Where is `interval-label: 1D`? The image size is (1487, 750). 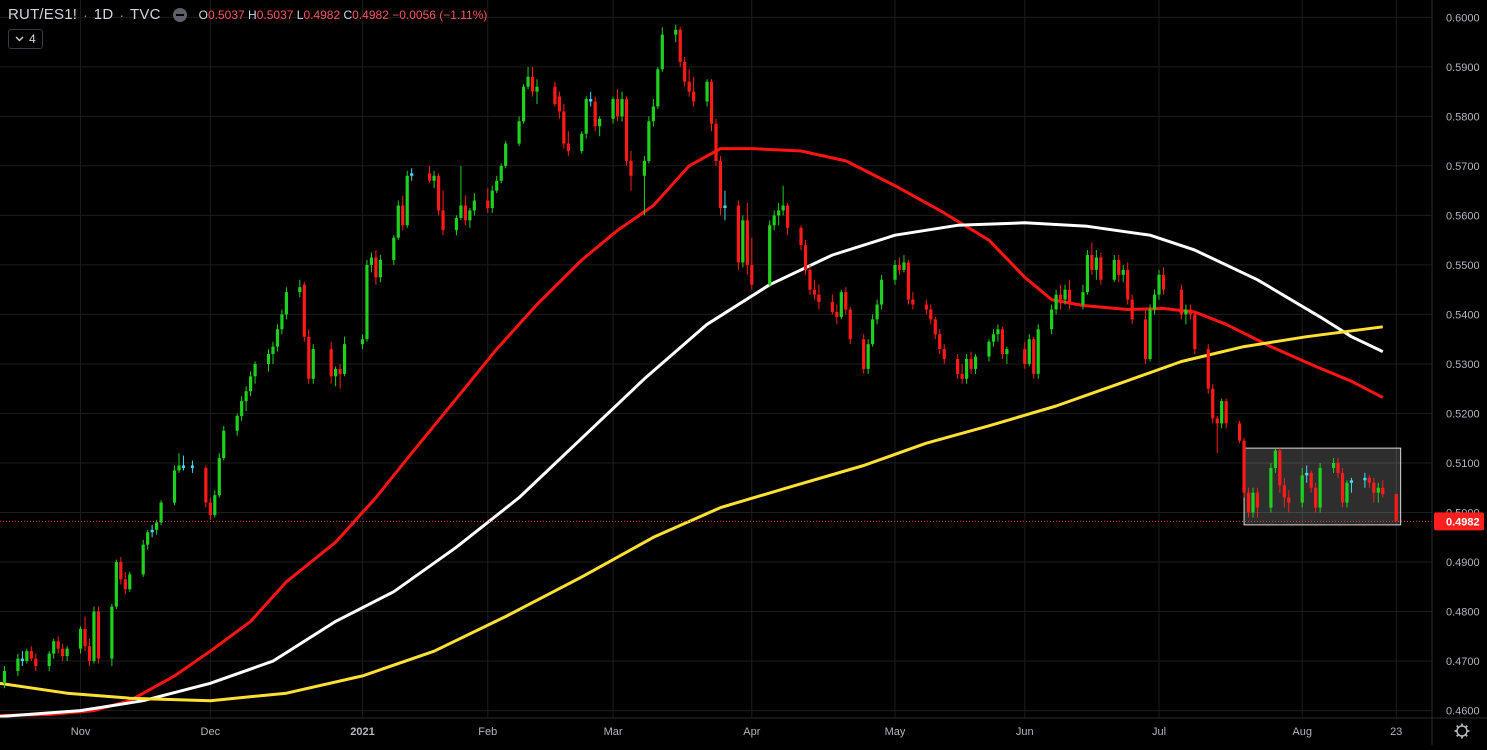
interval-label: 1D is located at coordinates (104, 14).